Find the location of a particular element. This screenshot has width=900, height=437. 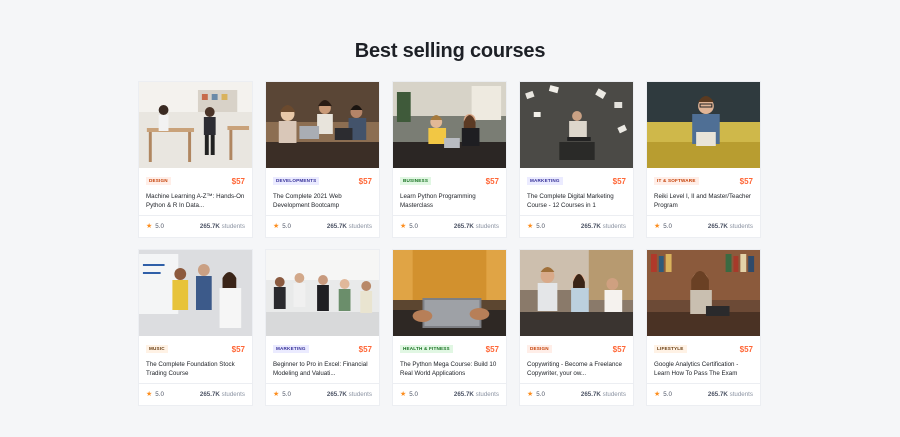

section-title: Best selling courses is located at coordinates (450, 51).